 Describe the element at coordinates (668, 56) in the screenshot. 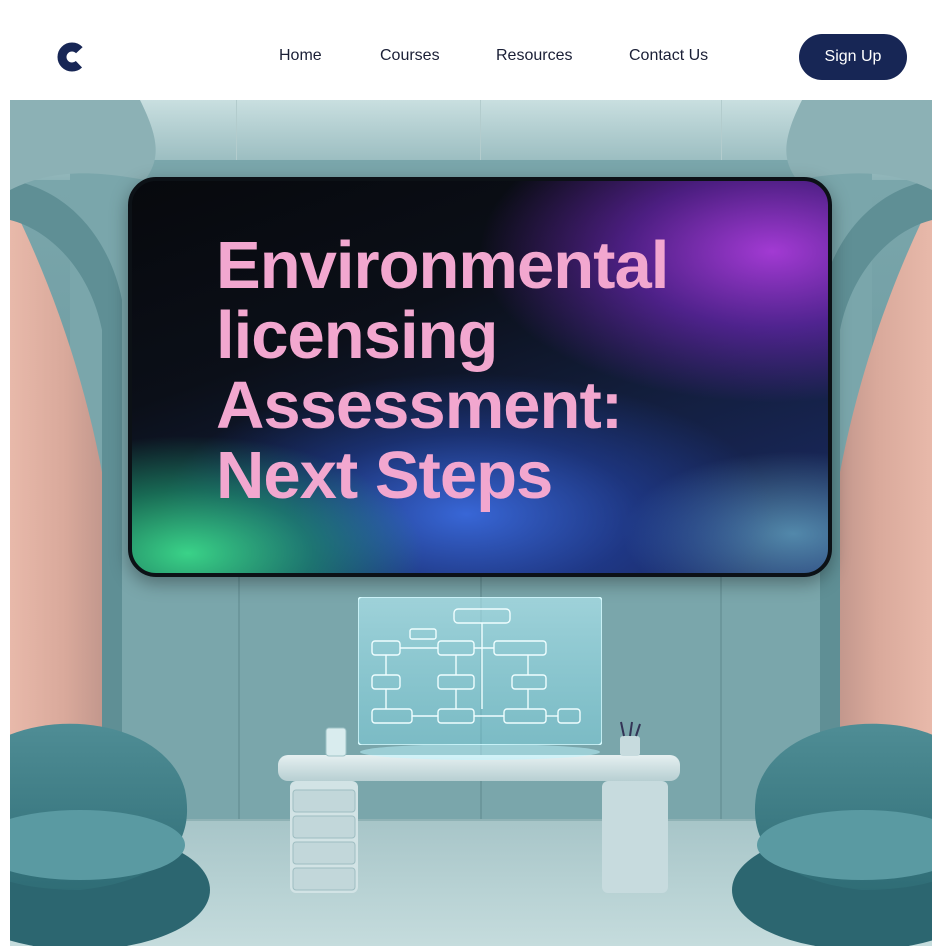

I see `nav-contact-us-link: Contact Us` at that location.